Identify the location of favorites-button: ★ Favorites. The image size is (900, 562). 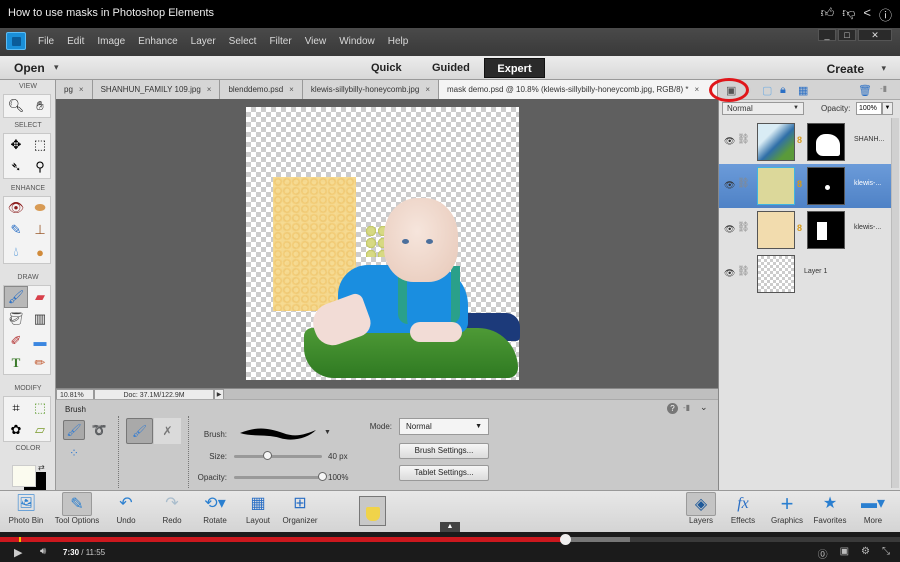
(830, 511).